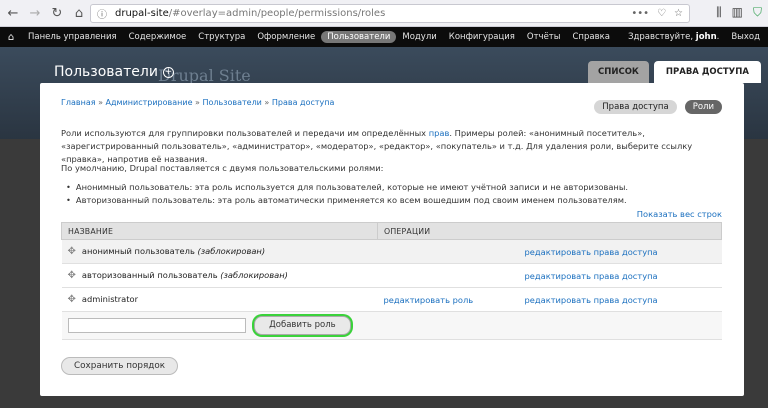 This screenshot has height=408, width=768. Describe the element at coordinates (219, 231) in the screenshot. I see `column-header-name: НАЗВАНИЕ` at that location.